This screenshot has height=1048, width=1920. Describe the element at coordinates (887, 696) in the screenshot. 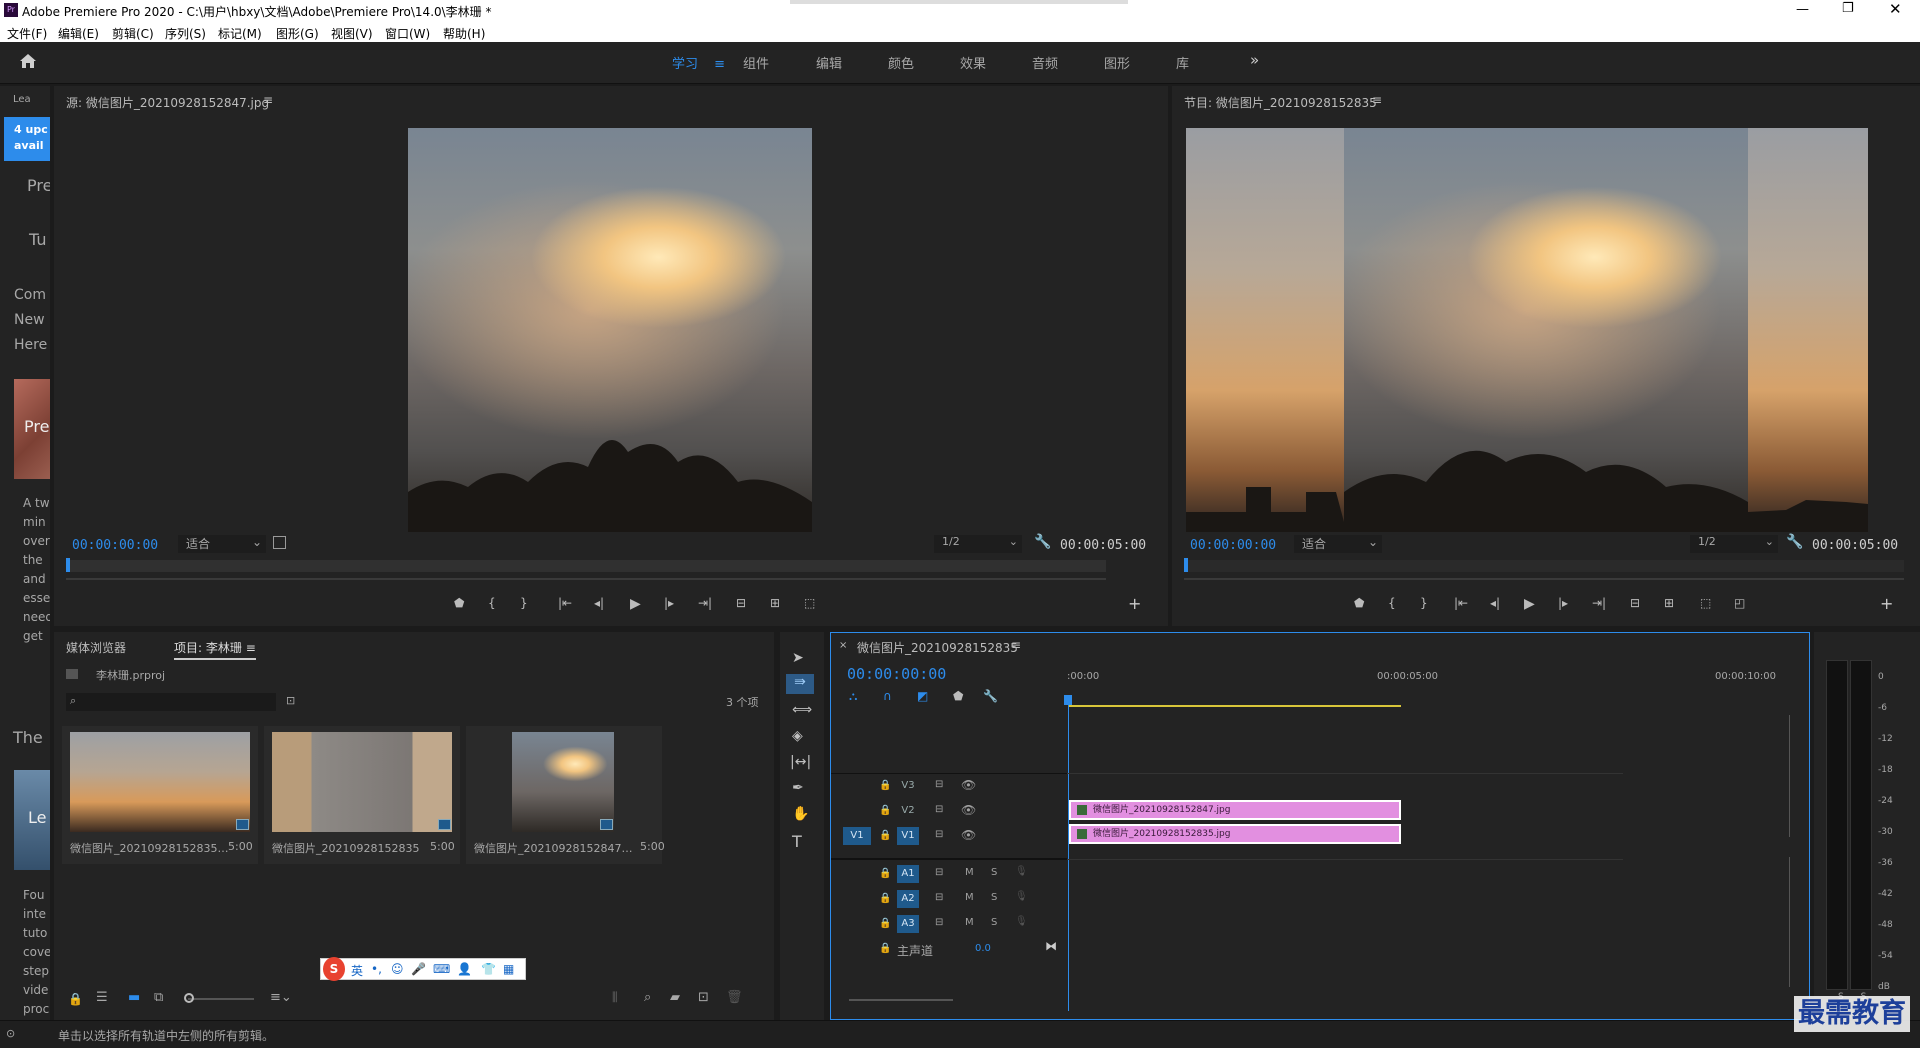

I see `snap-icon: ∩` at that location.